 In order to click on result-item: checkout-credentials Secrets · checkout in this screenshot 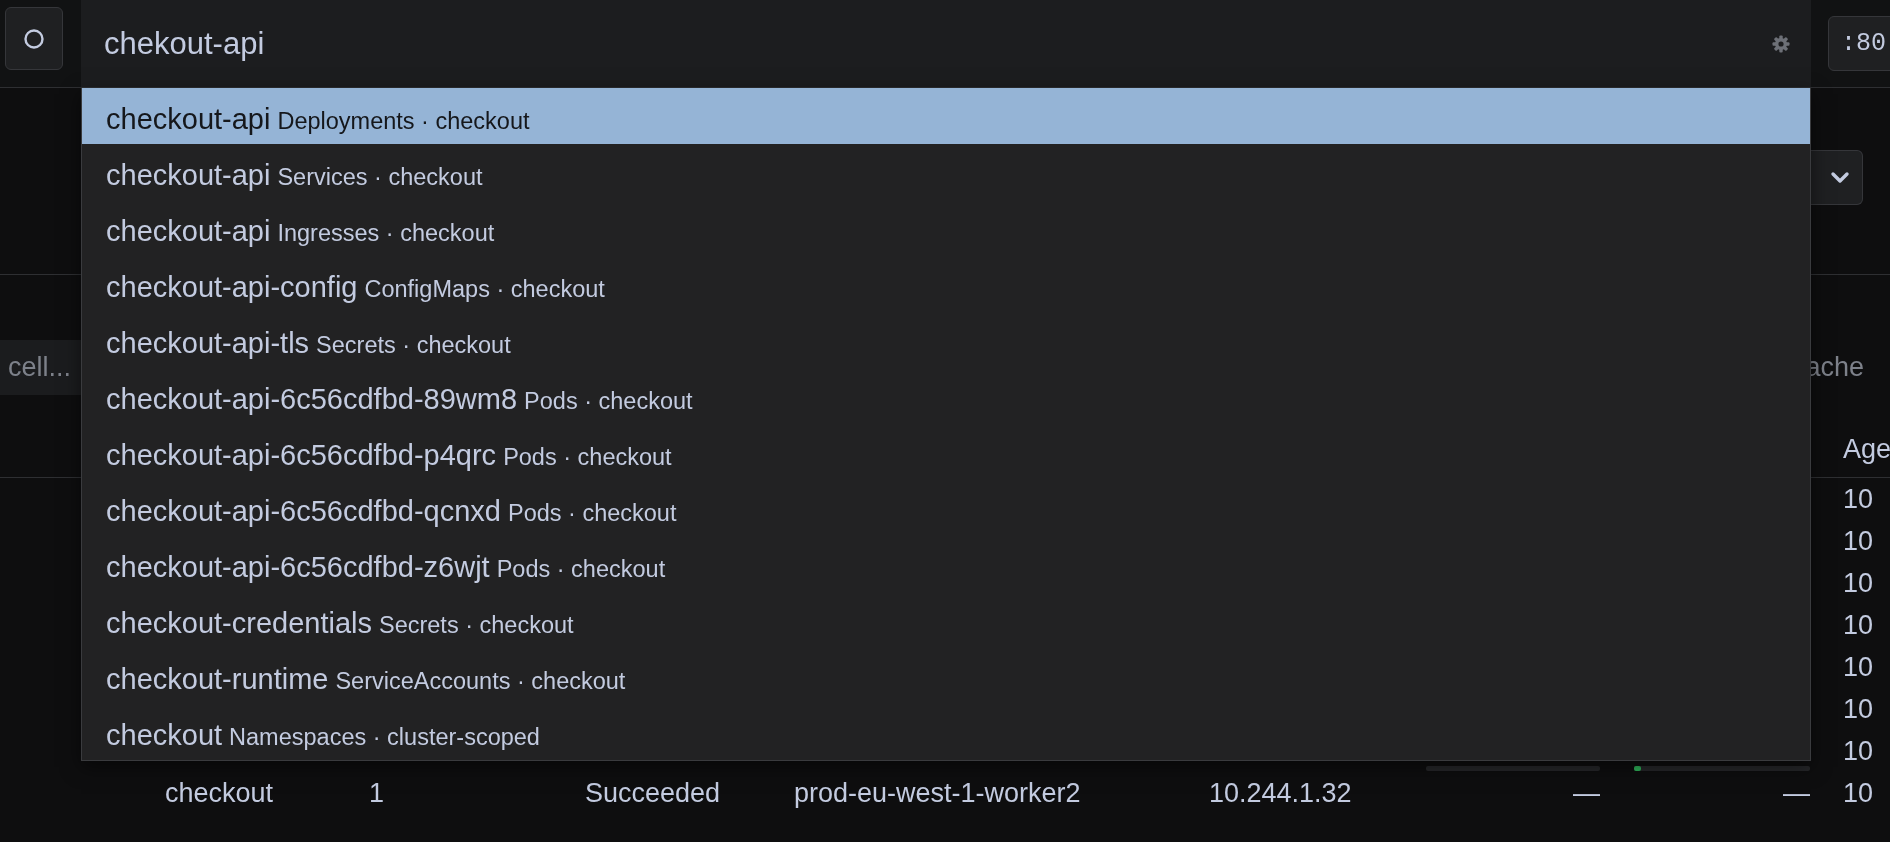, I will do `click(946, 620)`.